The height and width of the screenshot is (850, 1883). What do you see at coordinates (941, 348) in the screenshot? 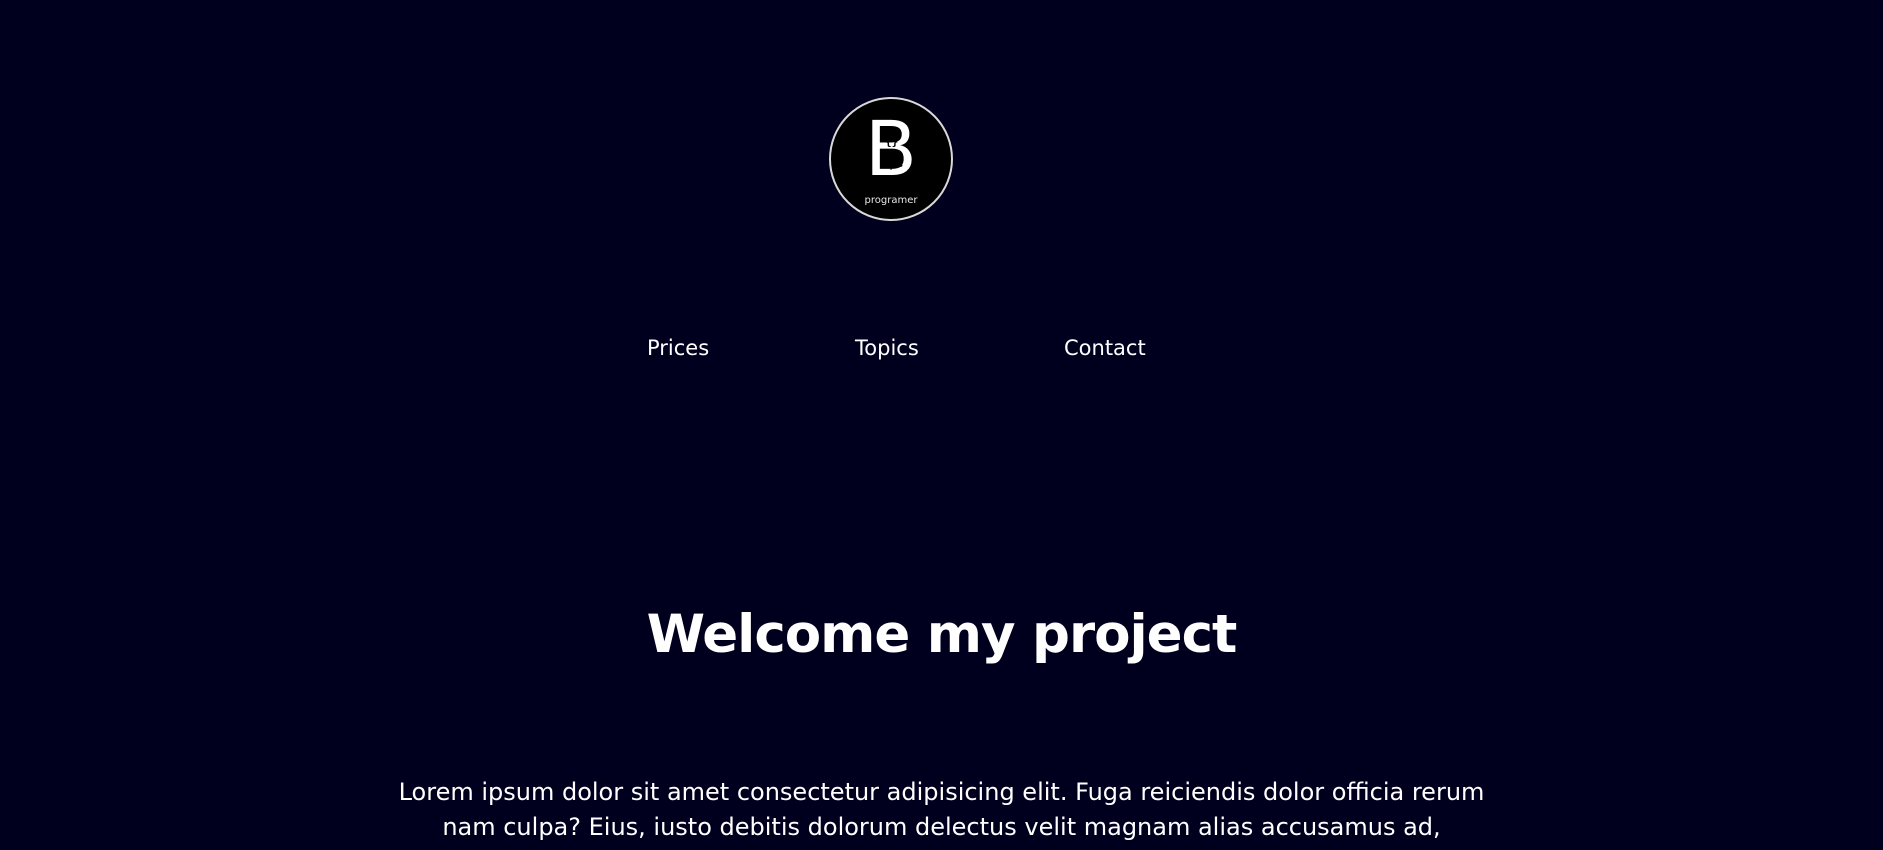
I see `main-nav: Prices Topics Contact` at bounding box center [941, 348].